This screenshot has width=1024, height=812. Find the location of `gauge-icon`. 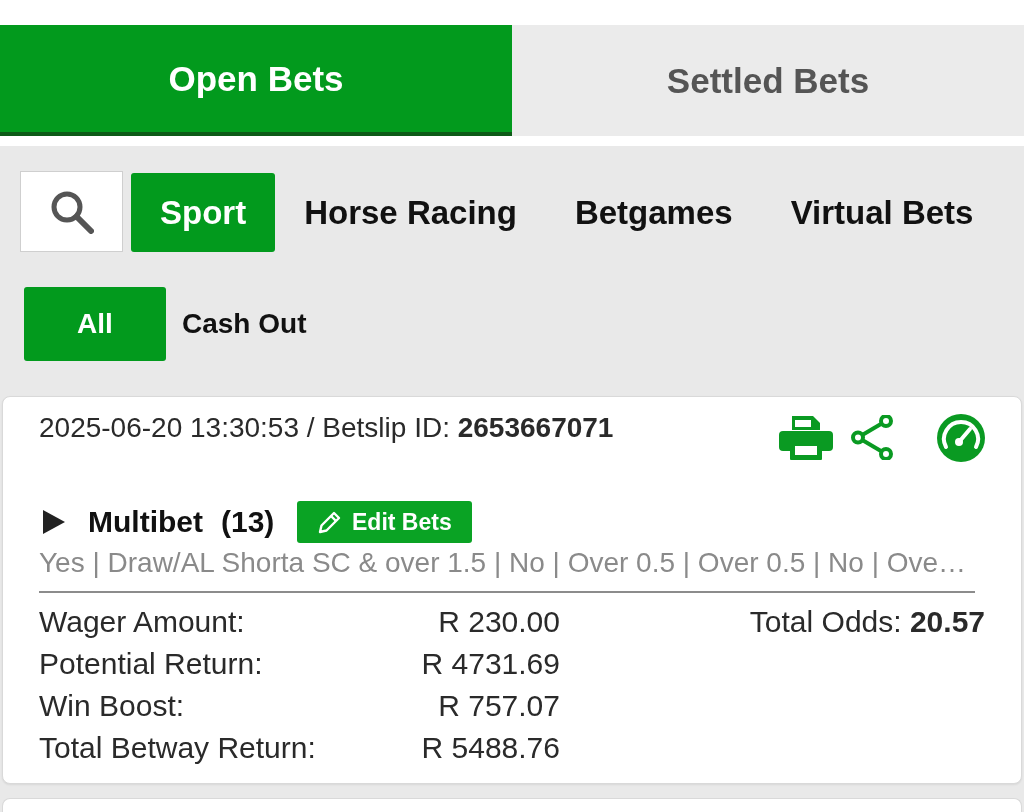

gauge-icon is located at coordinates (961, 437).